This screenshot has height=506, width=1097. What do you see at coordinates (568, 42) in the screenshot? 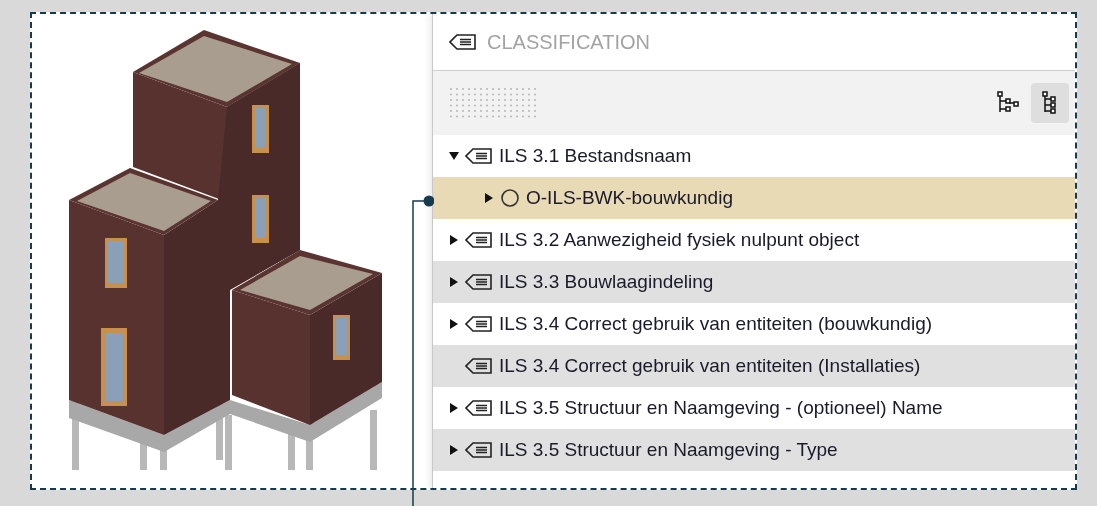
I see `panel-title: CLASSIFICATION` at bounding box center [568, 42].